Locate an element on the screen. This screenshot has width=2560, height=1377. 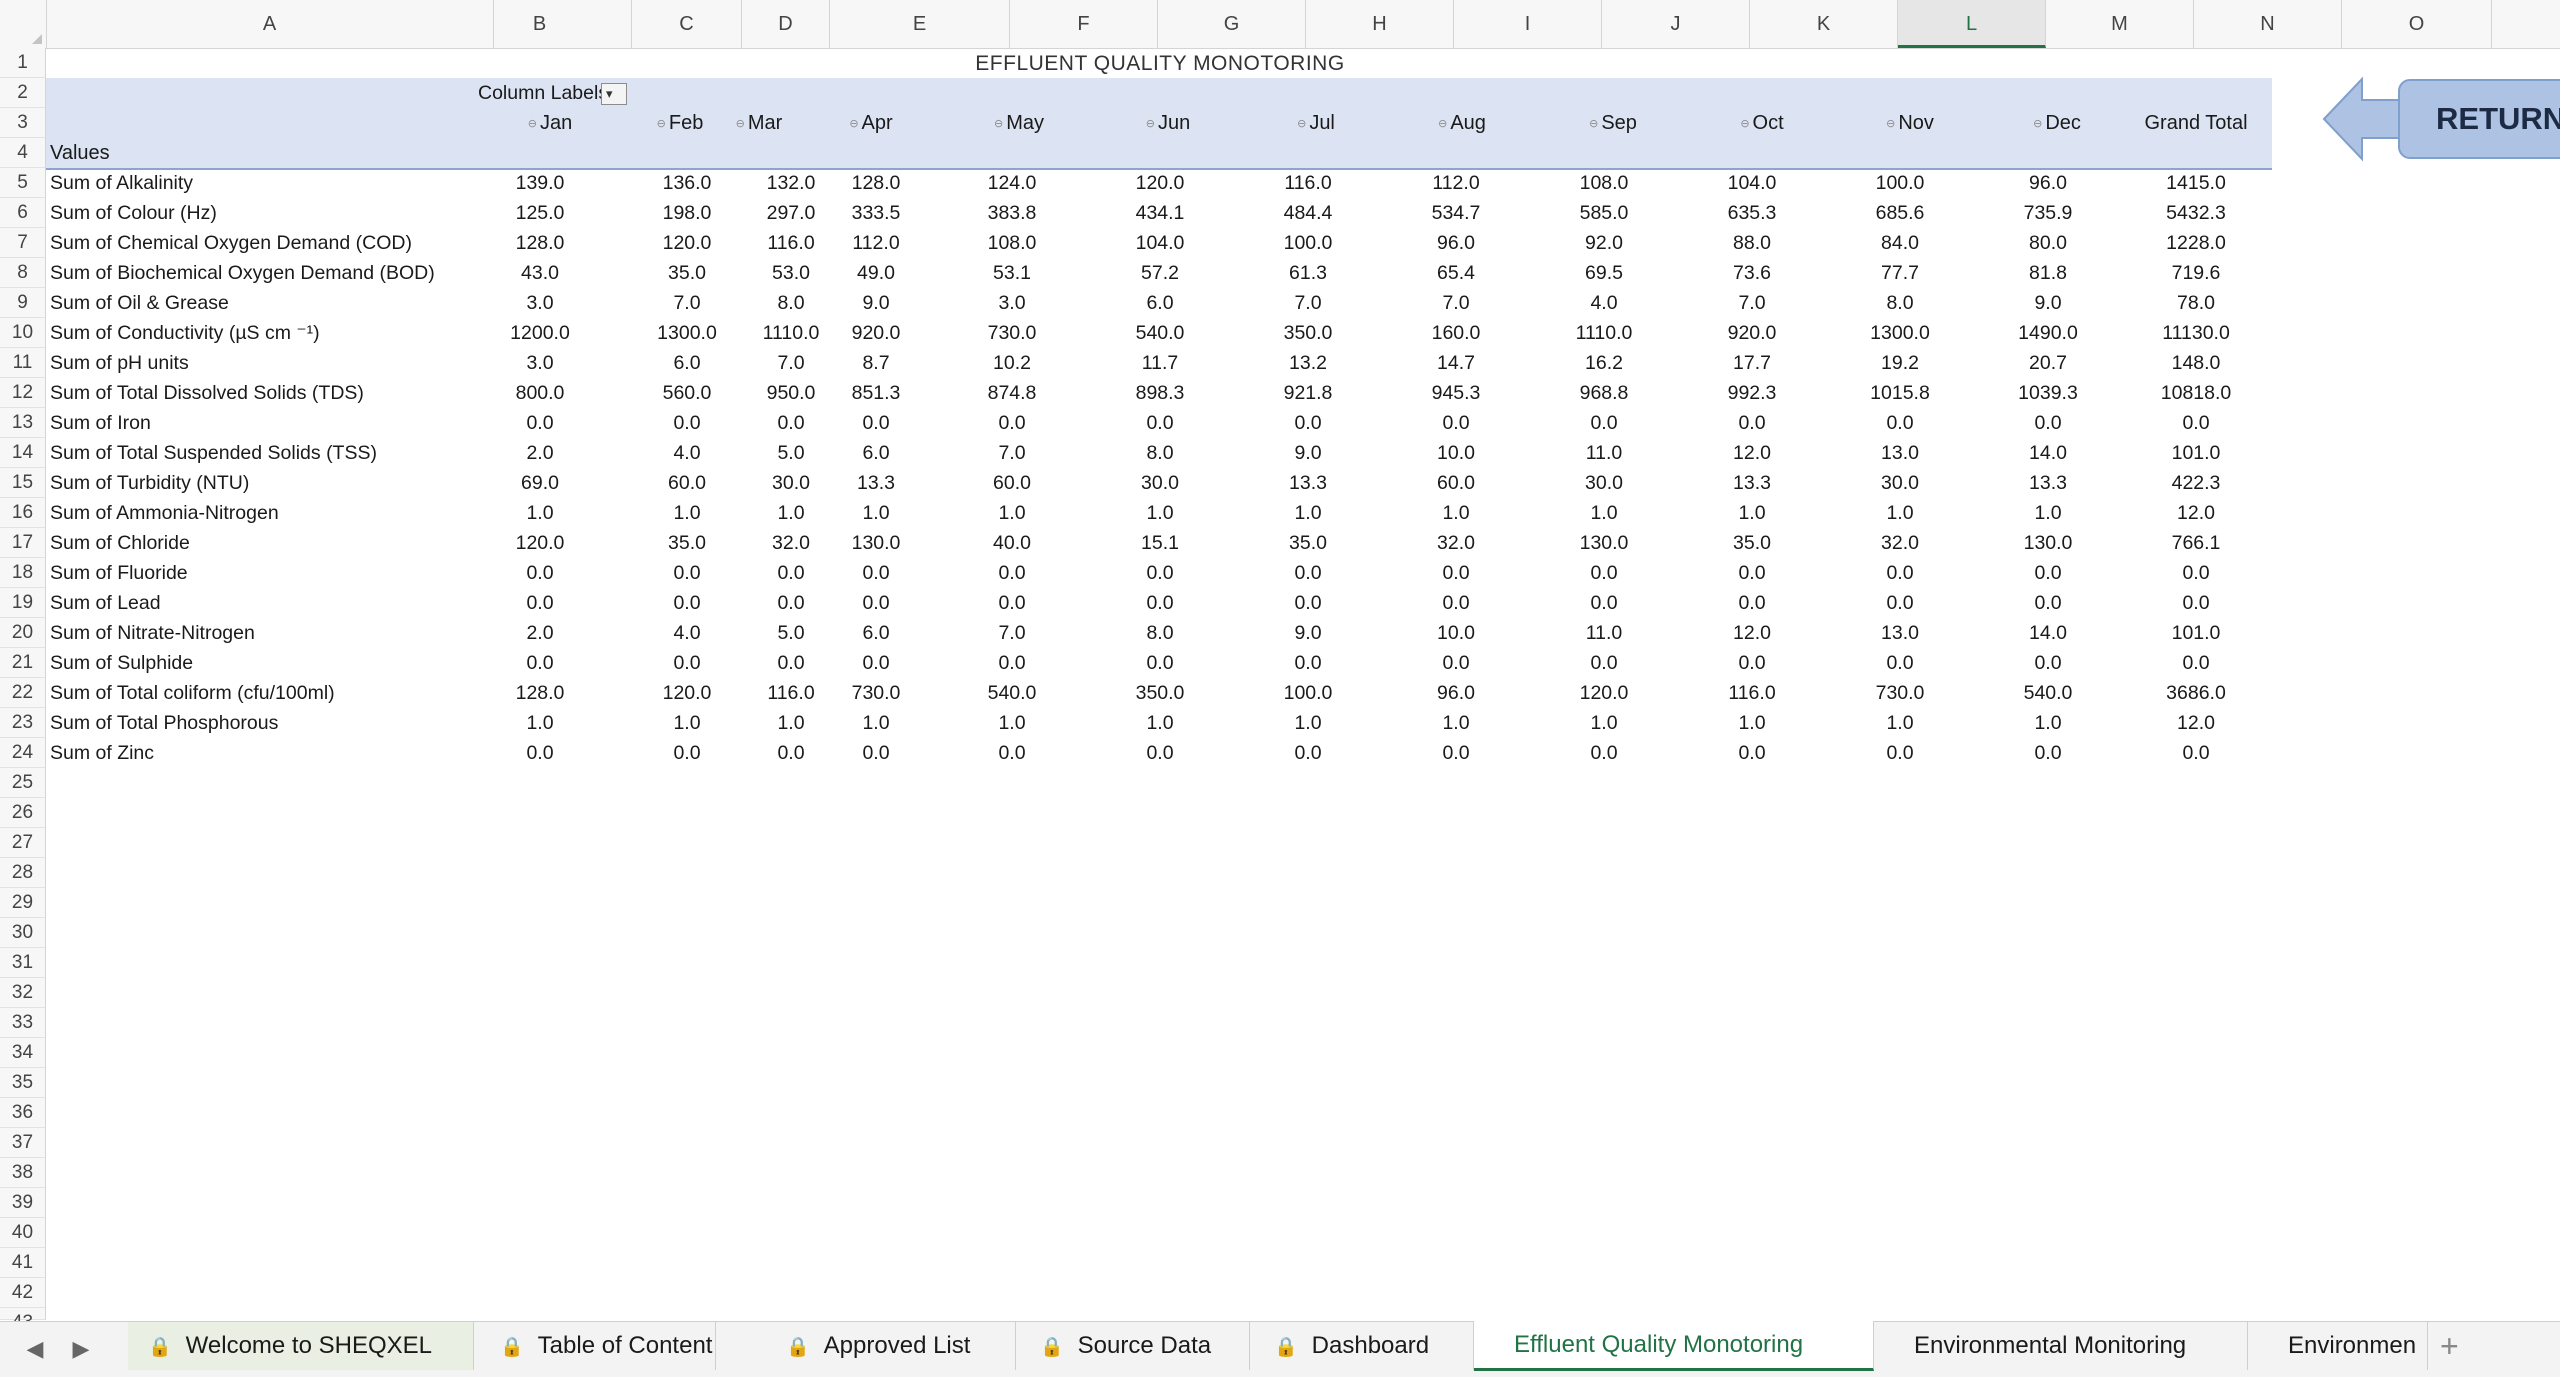
value-cell: 30.0 is located at coordinates (1160, 483).